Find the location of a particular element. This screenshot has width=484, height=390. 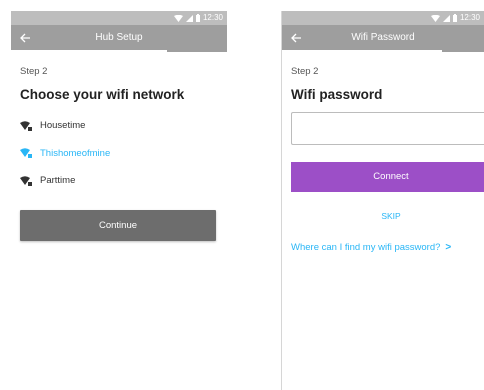

chevron-right-icon: > is located at coordinates (448, 247).